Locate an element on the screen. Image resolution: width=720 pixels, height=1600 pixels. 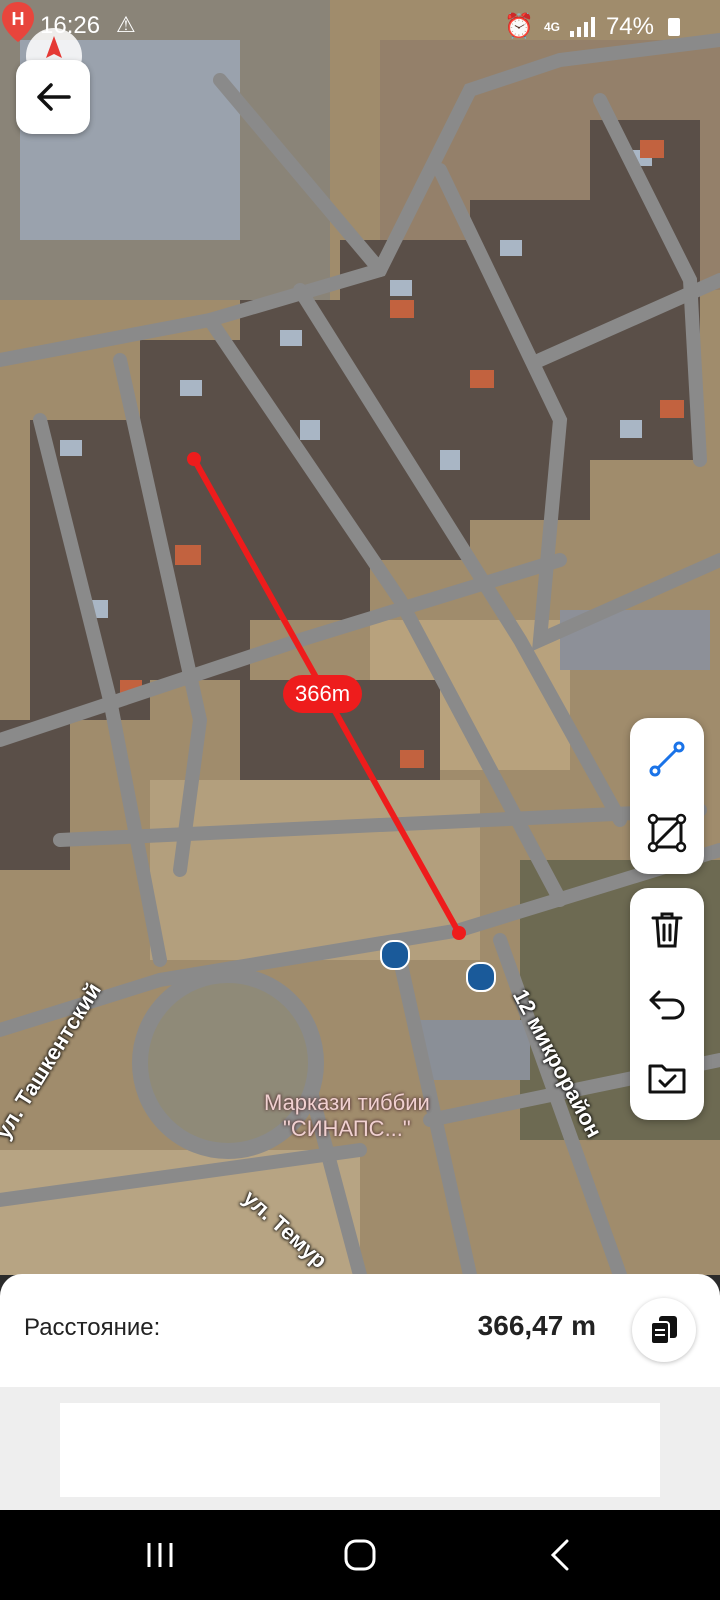
undo-button is located at coordinates (667, 1004).